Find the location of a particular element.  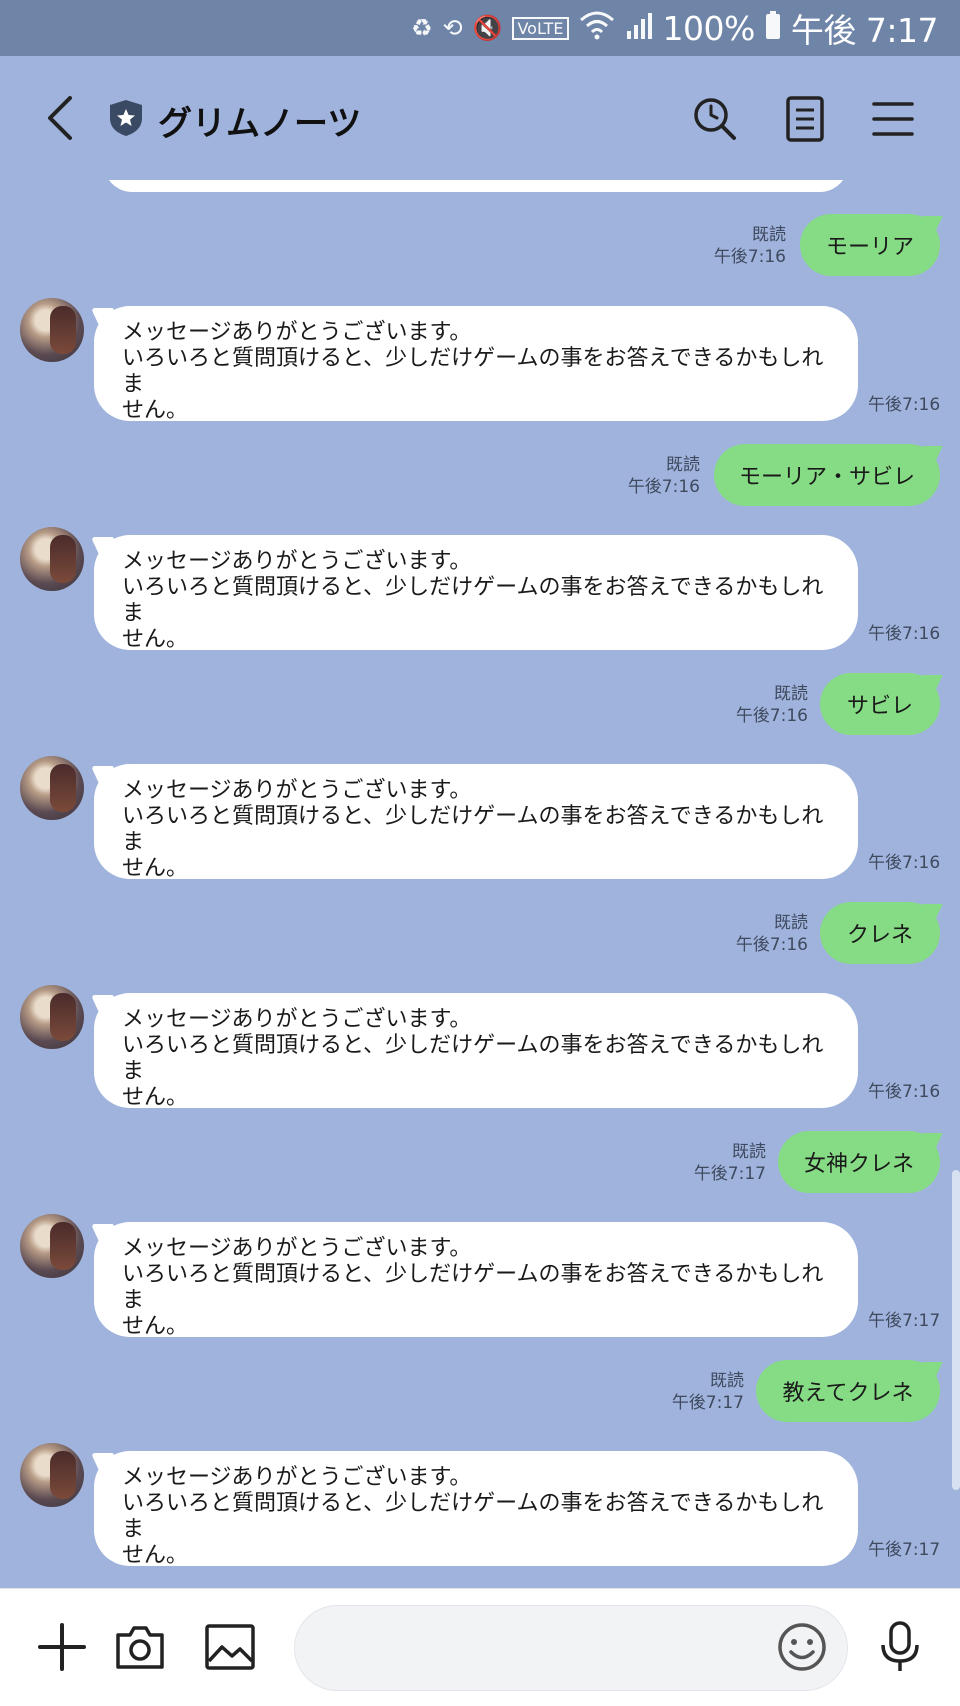

outgoing-message: クレネ is located at coordinates (880, 933).